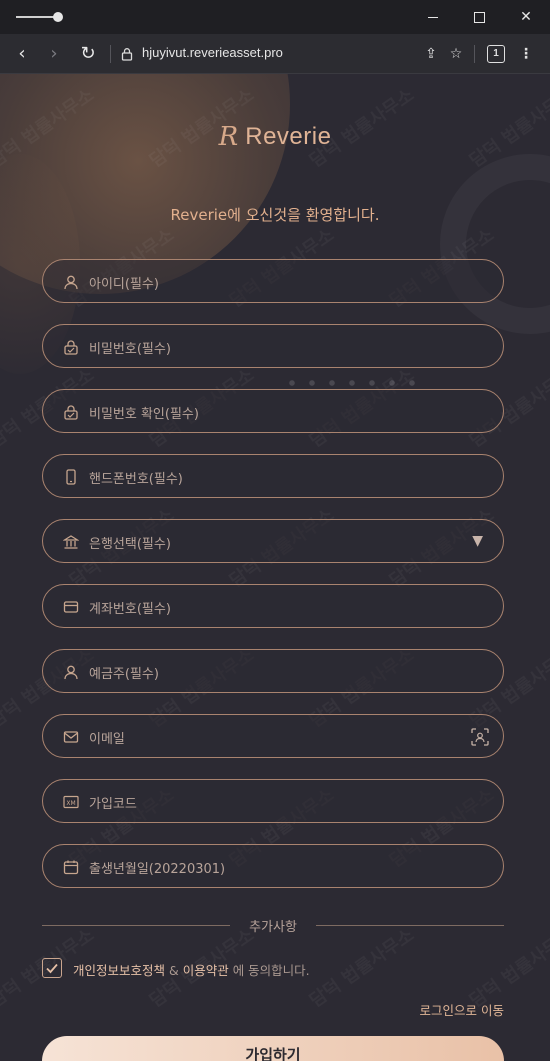 This screenshot has width=550, height=1061. I want to click on logo-text: Reverie, so click(288, 136).